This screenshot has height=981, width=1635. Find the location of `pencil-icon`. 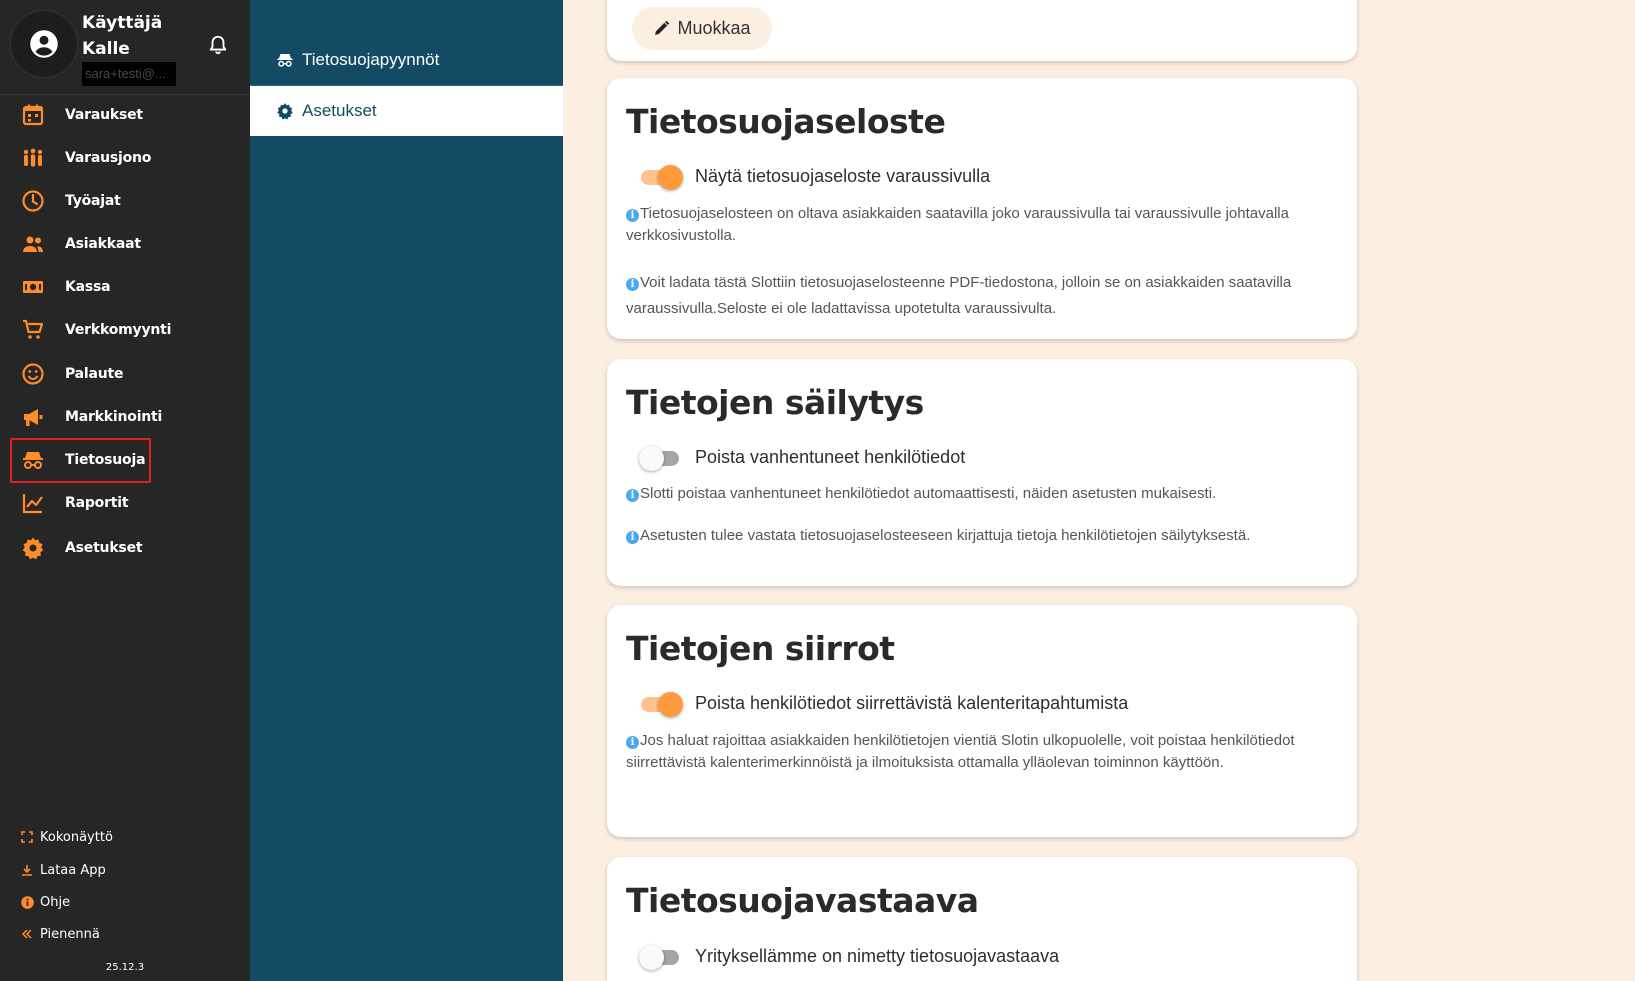

pencil-icon is located at coordinates (662, 27).